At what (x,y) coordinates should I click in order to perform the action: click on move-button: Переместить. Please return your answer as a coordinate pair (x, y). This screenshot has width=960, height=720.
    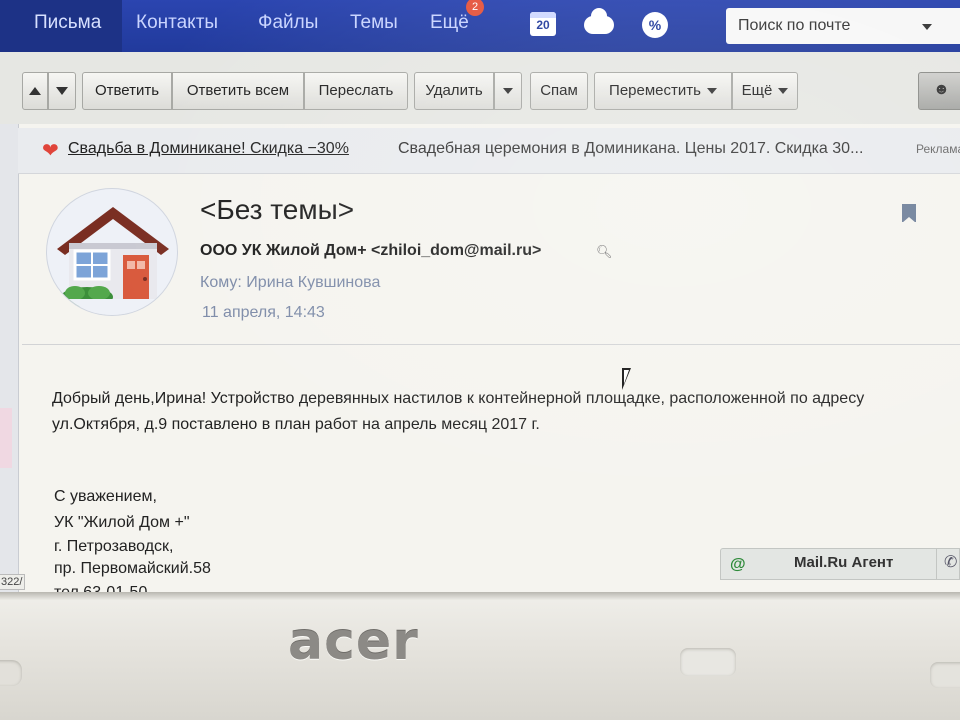
    Looking at the image, I should click on (663, 91).